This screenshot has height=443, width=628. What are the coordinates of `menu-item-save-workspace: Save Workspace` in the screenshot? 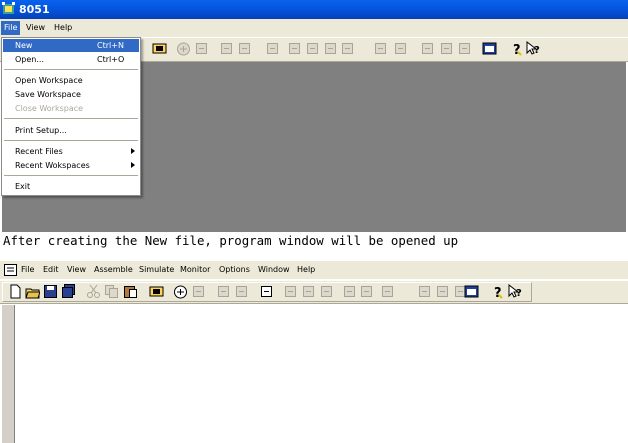 It's located at (71, 94).